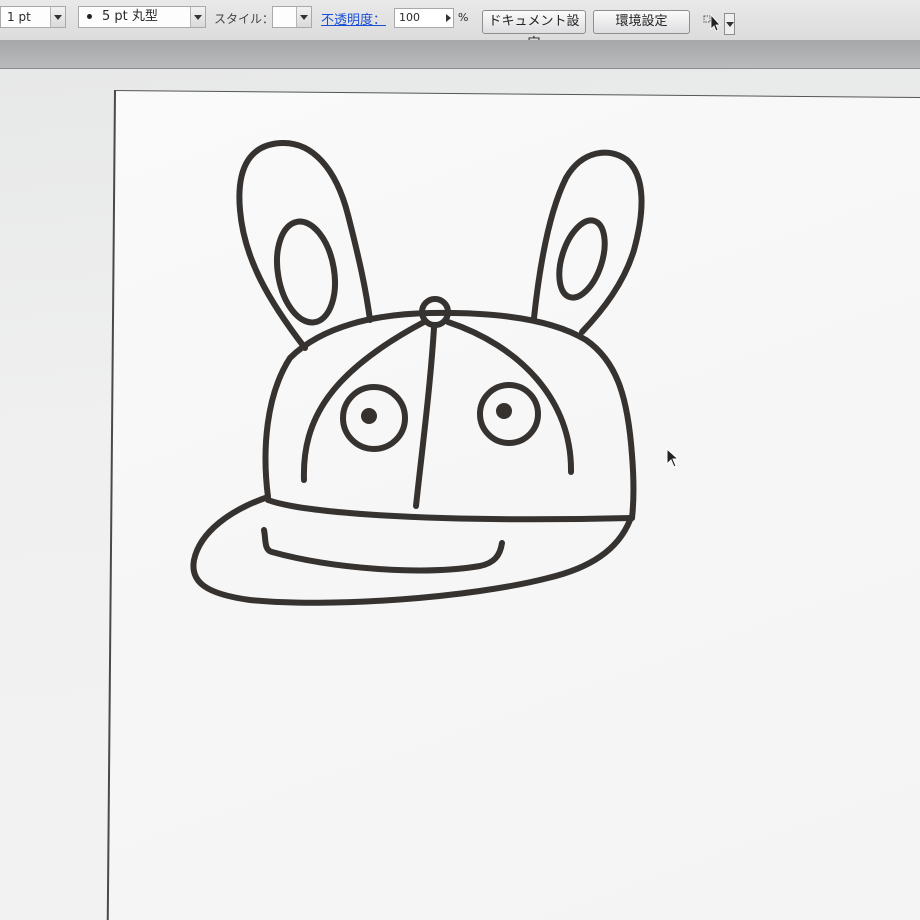  I want to click on smile, so click(383, 550).